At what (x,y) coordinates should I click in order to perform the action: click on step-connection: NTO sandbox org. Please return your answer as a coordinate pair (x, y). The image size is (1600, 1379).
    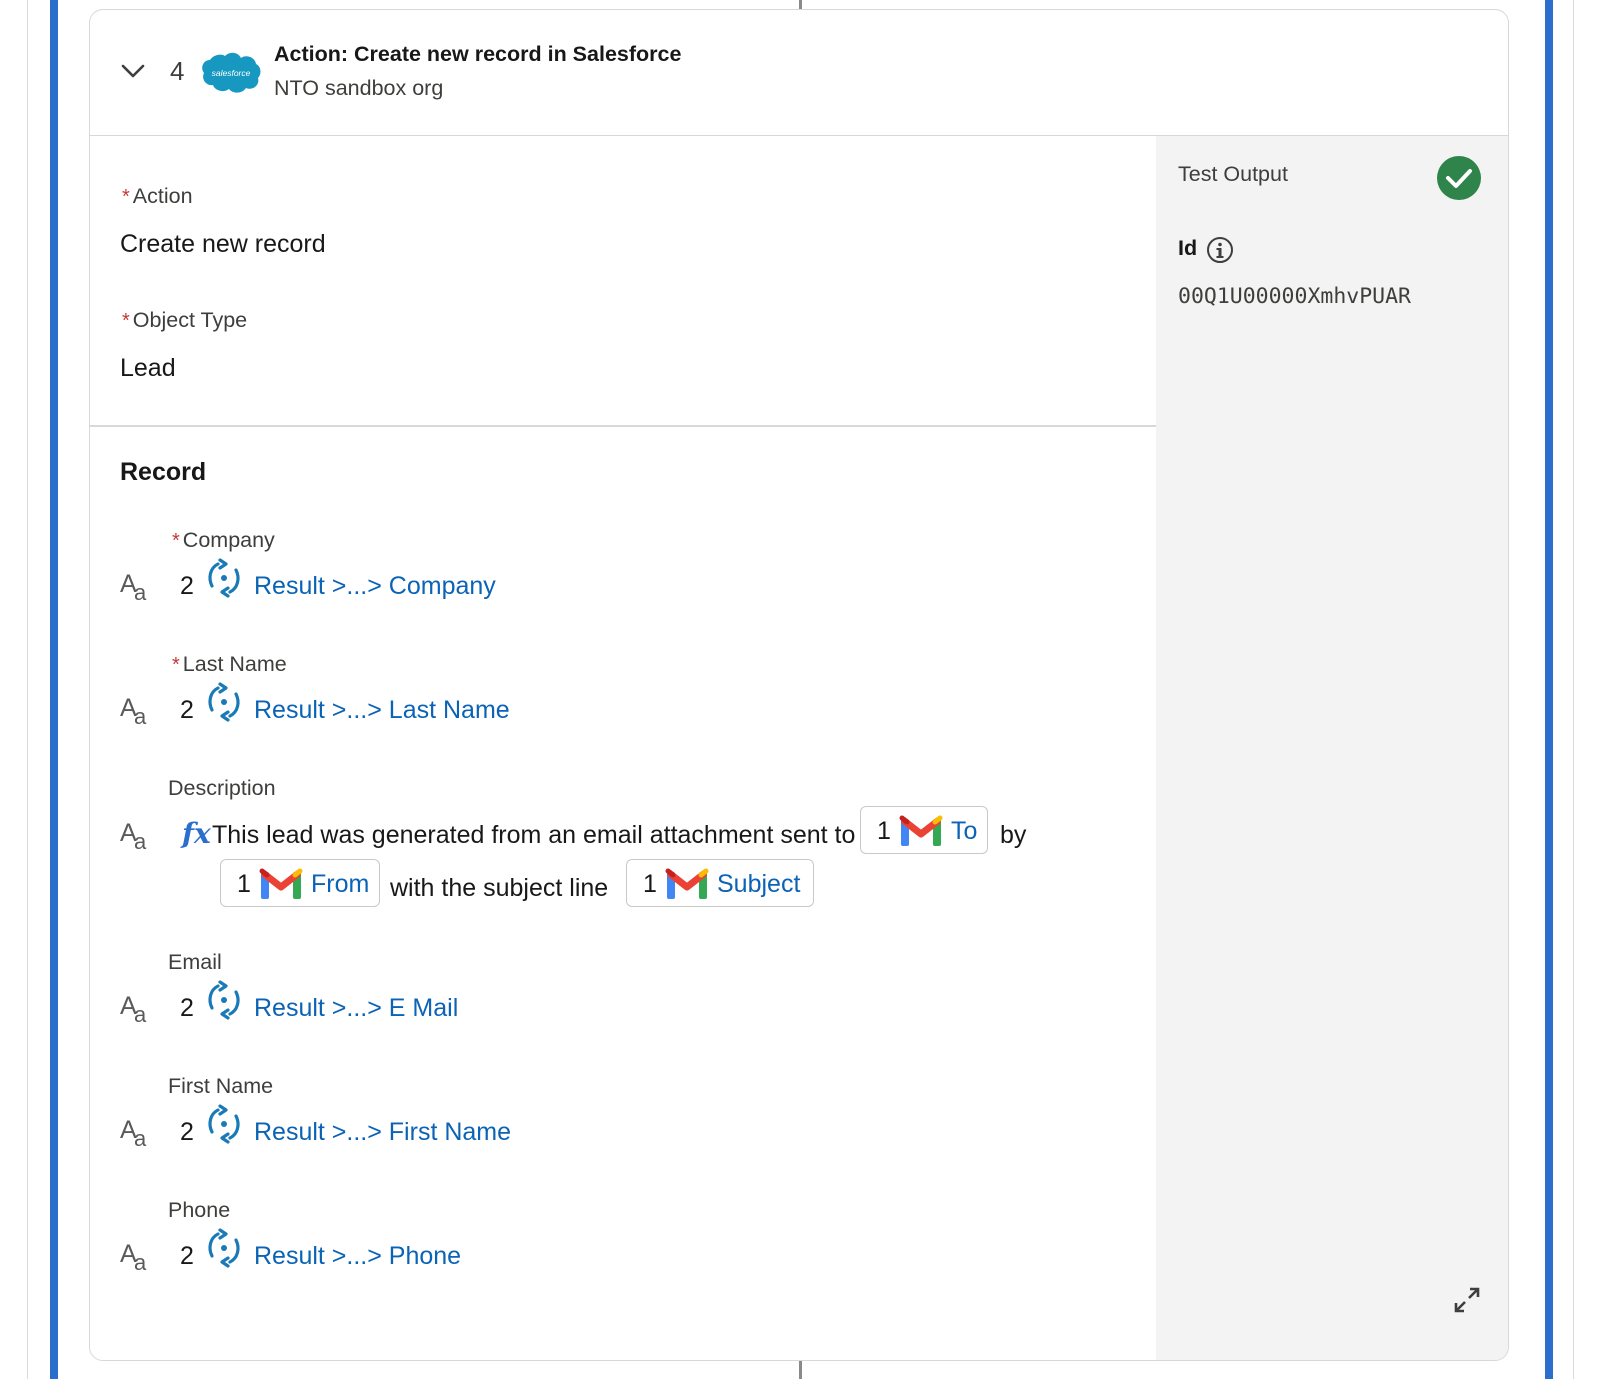
    Looking at the image, I should click on (359, 88).